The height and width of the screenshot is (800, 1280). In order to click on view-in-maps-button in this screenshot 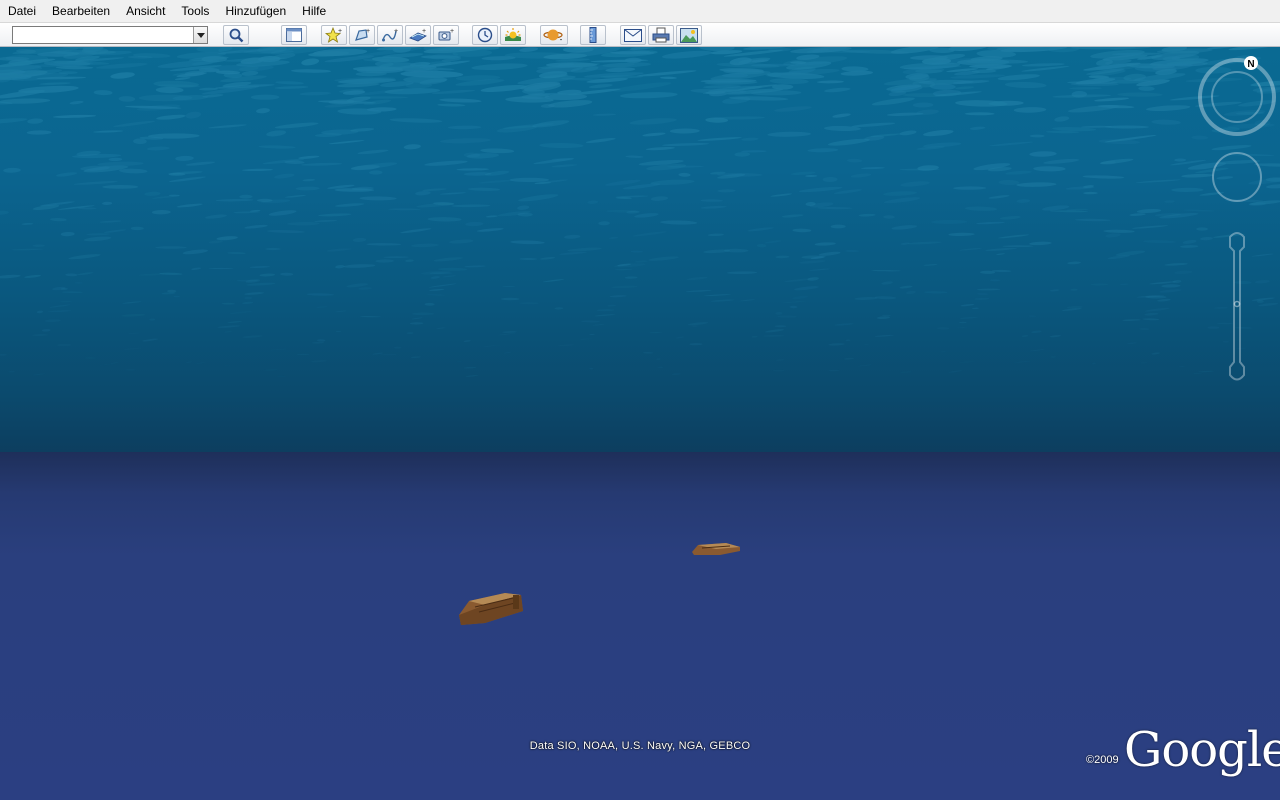, I will do `click(689, 35)`.